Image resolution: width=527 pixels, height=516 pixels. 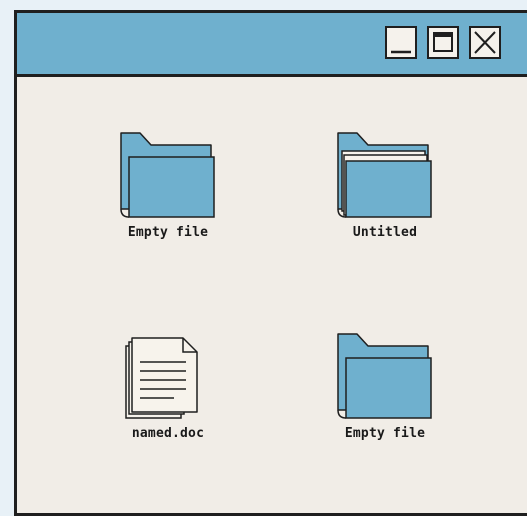 I want to click on maximize-button, so click(x=443, y=42).